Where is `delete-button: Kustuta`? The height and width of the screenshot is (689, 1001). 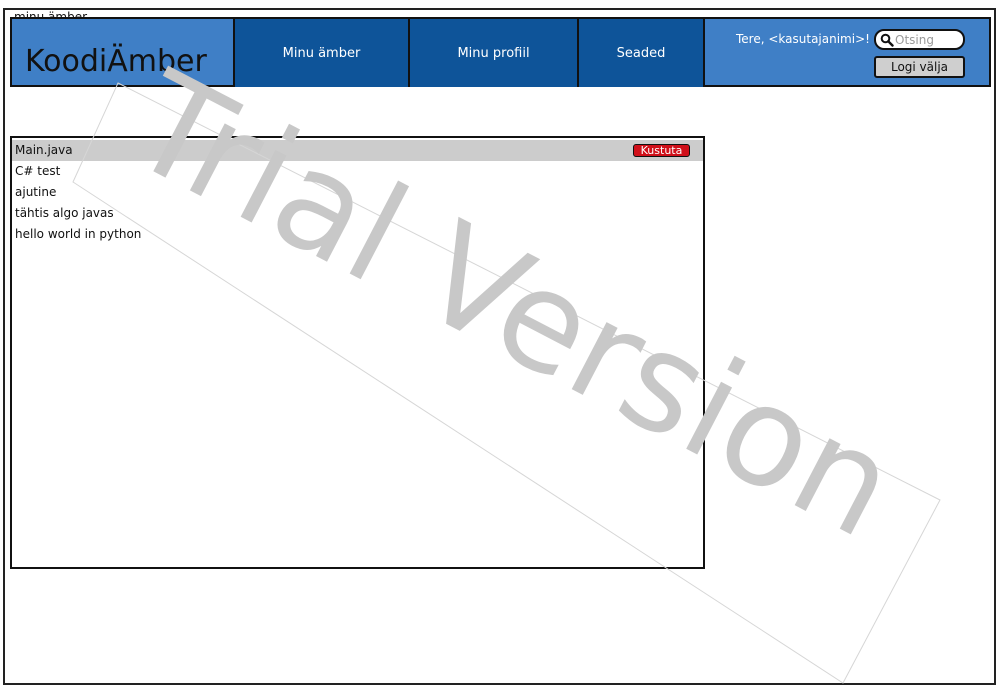
delete-button: Kustuta is located at coordinates (661, 150).